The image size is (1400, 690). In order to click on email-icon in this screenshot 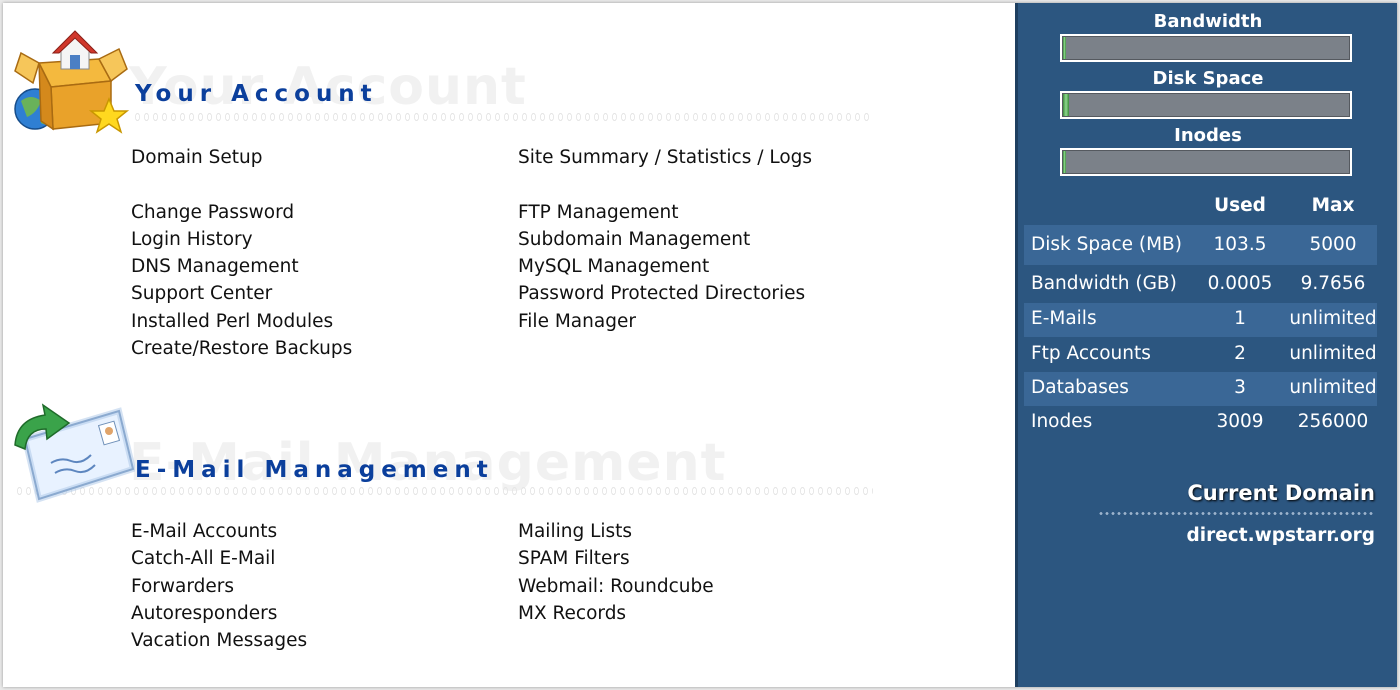, I will do `click(74, 455)`.